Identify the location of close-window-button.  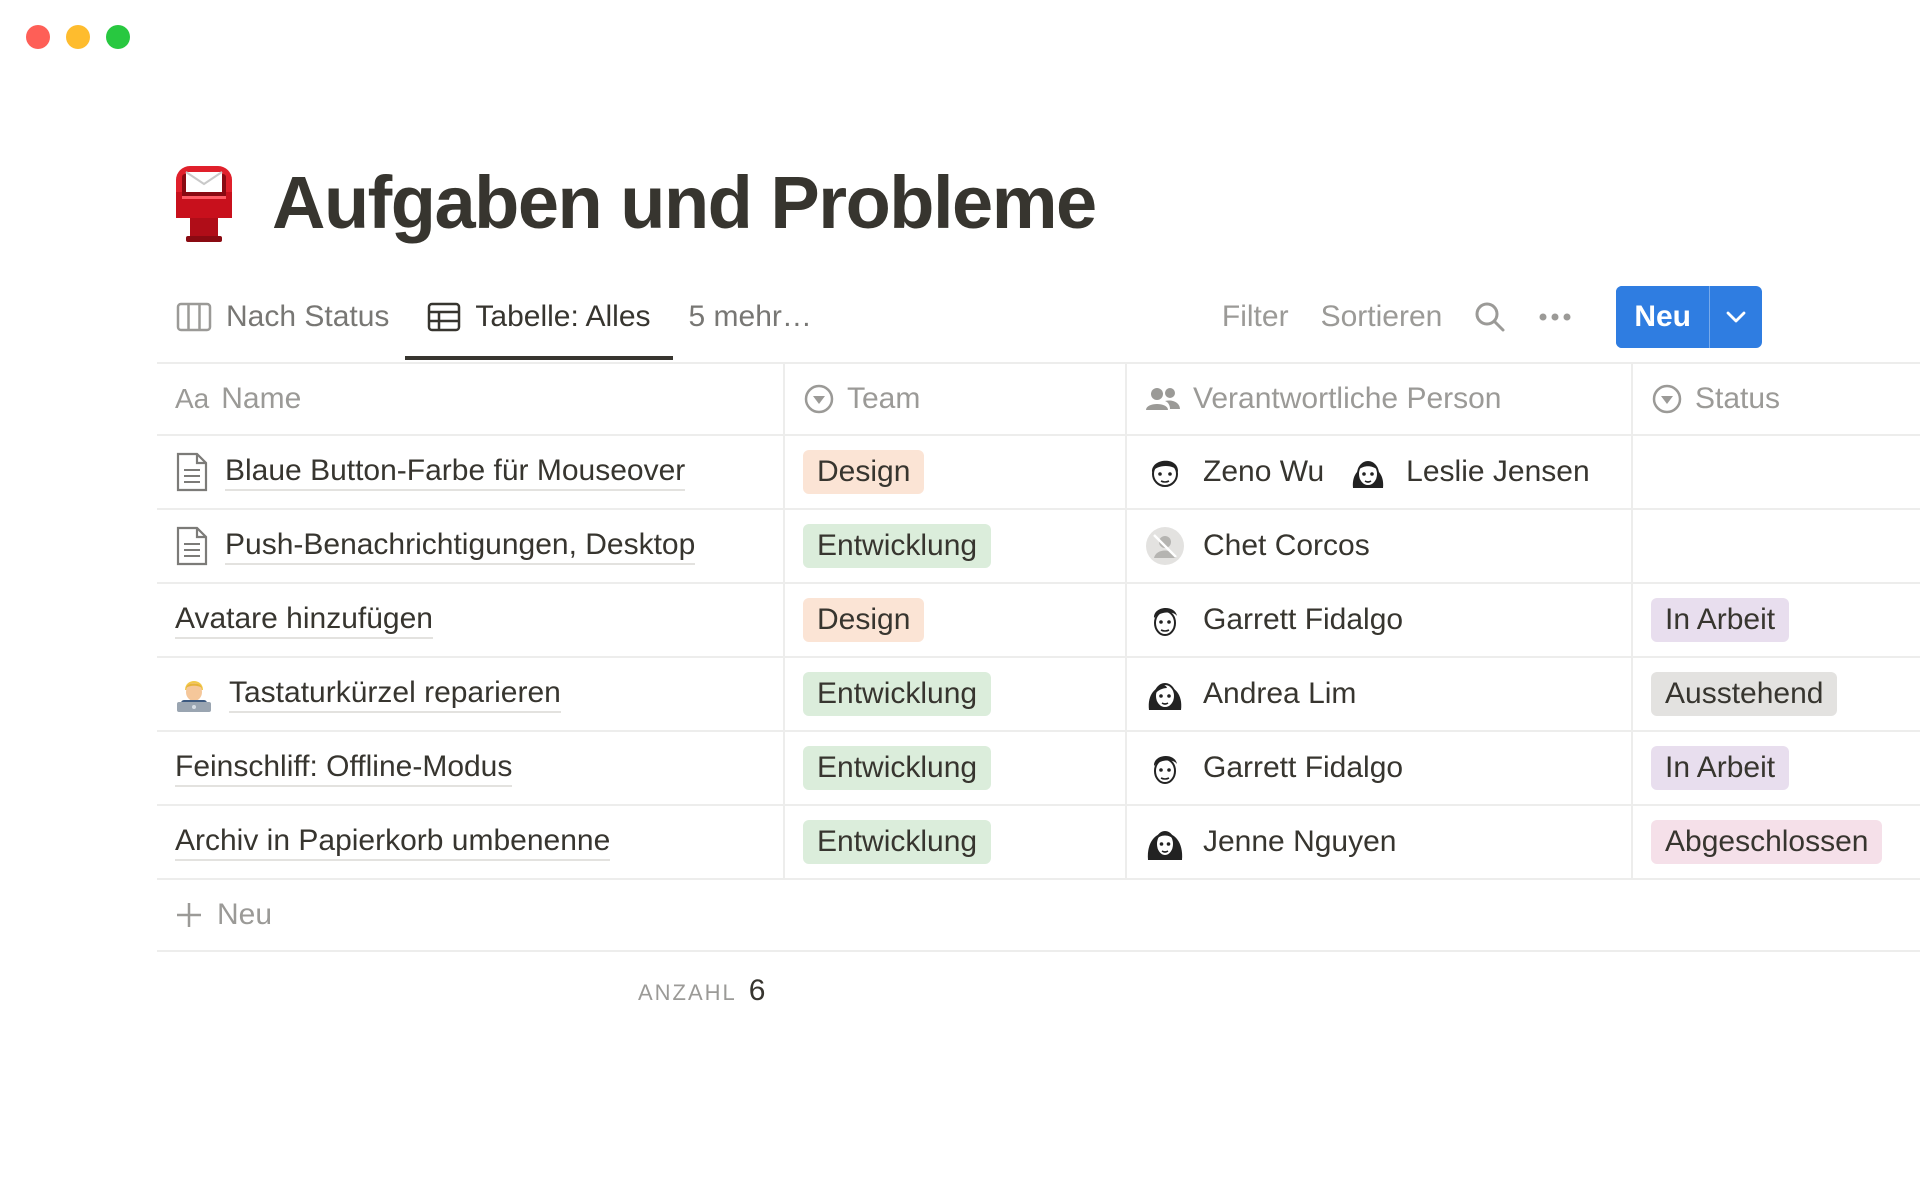
(38, 37).